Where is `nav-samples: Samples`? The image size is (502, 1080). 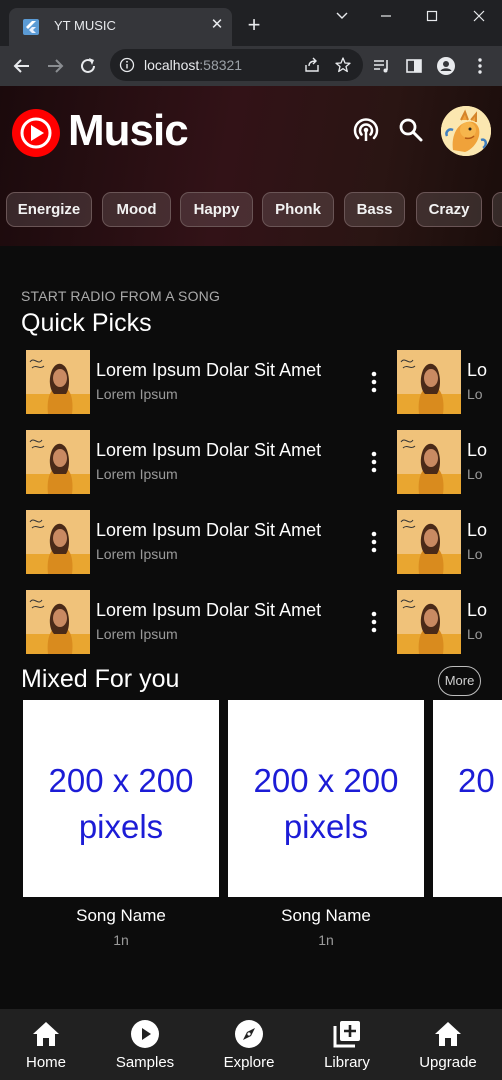 nav-samples: Samples is located at coordinates (145, 1044).